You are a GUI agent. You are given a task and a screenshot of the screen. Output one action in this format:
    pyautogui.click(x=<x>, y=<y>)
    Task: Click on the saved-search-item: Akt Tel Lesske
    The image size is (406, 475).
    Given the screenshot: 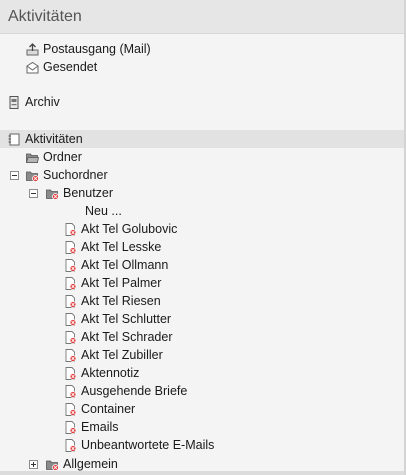 What is the action you would take?
    pyautogui.click(x=112, y=247)
    